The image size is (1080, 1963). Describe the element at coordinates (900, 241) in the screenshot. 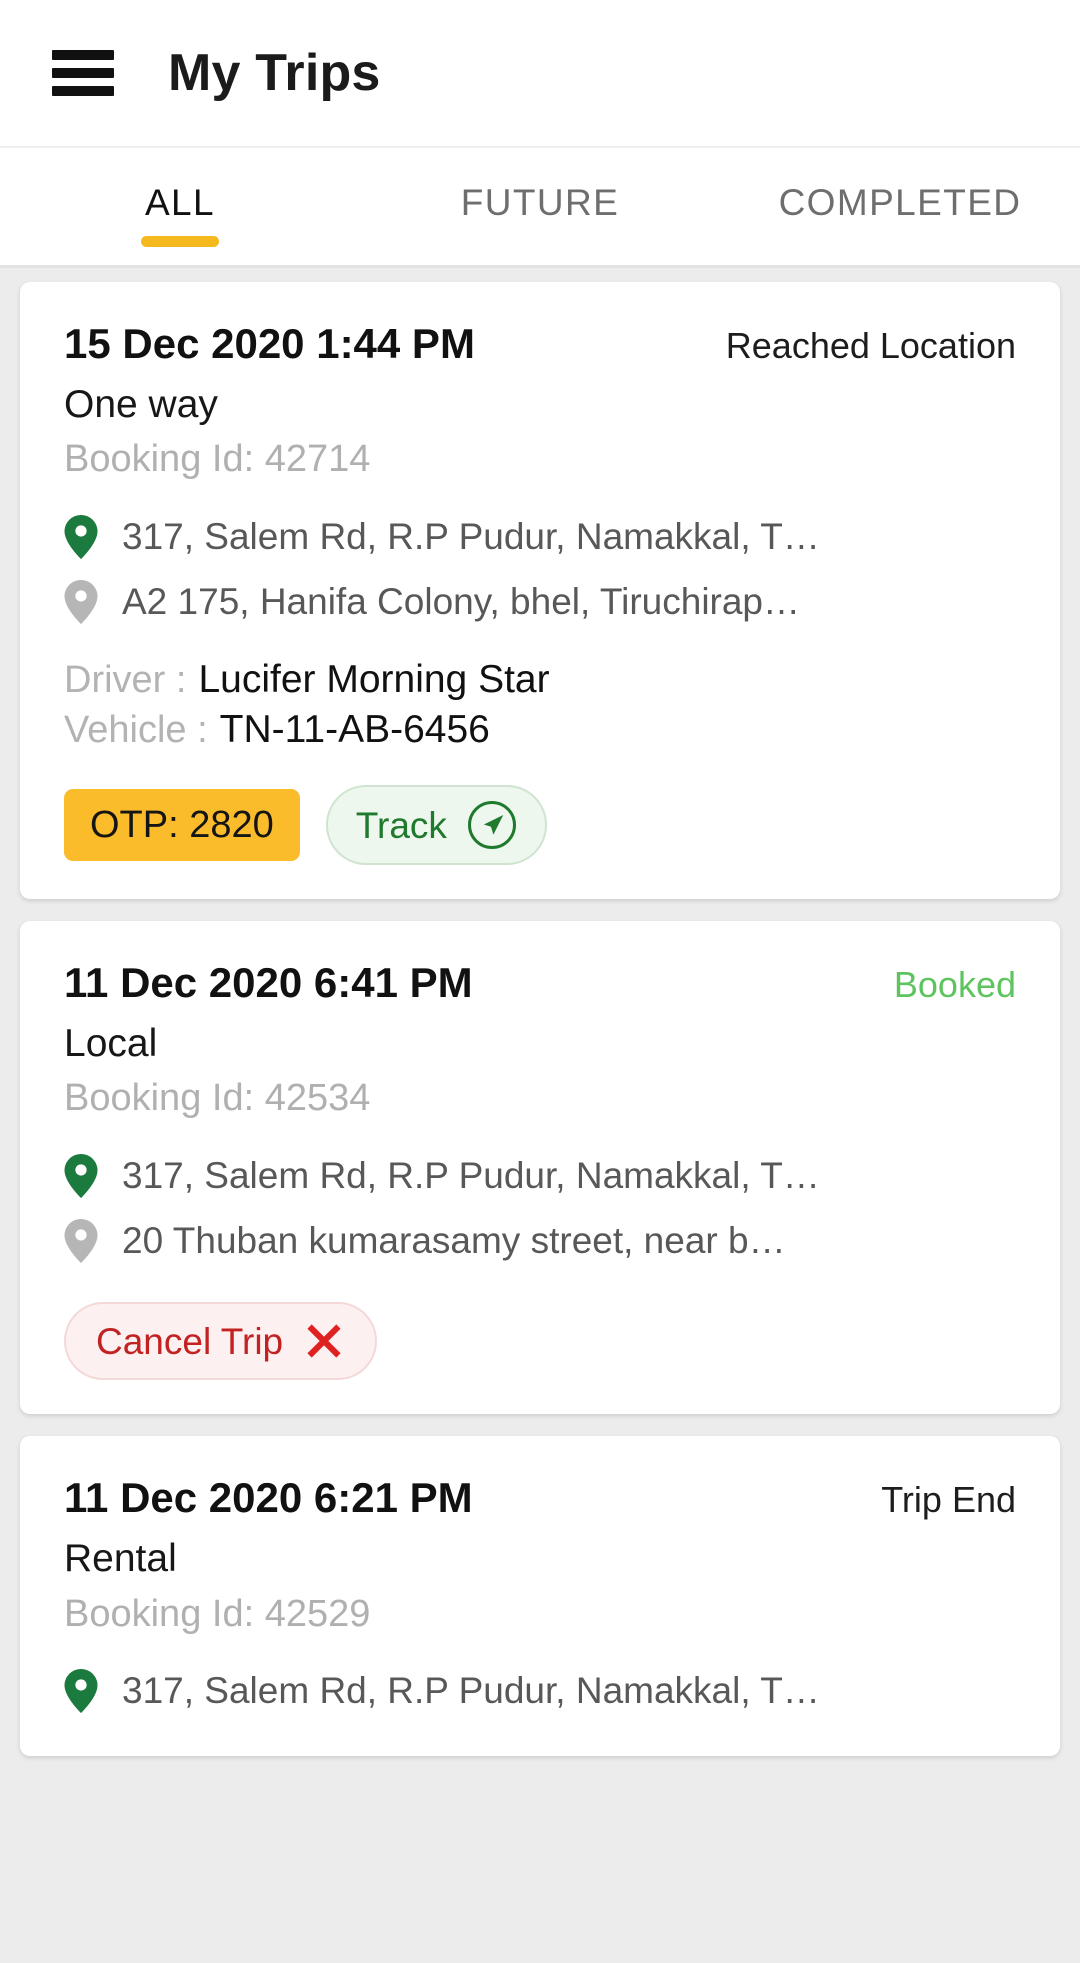

I see `tab-completed-indicator` at that location.